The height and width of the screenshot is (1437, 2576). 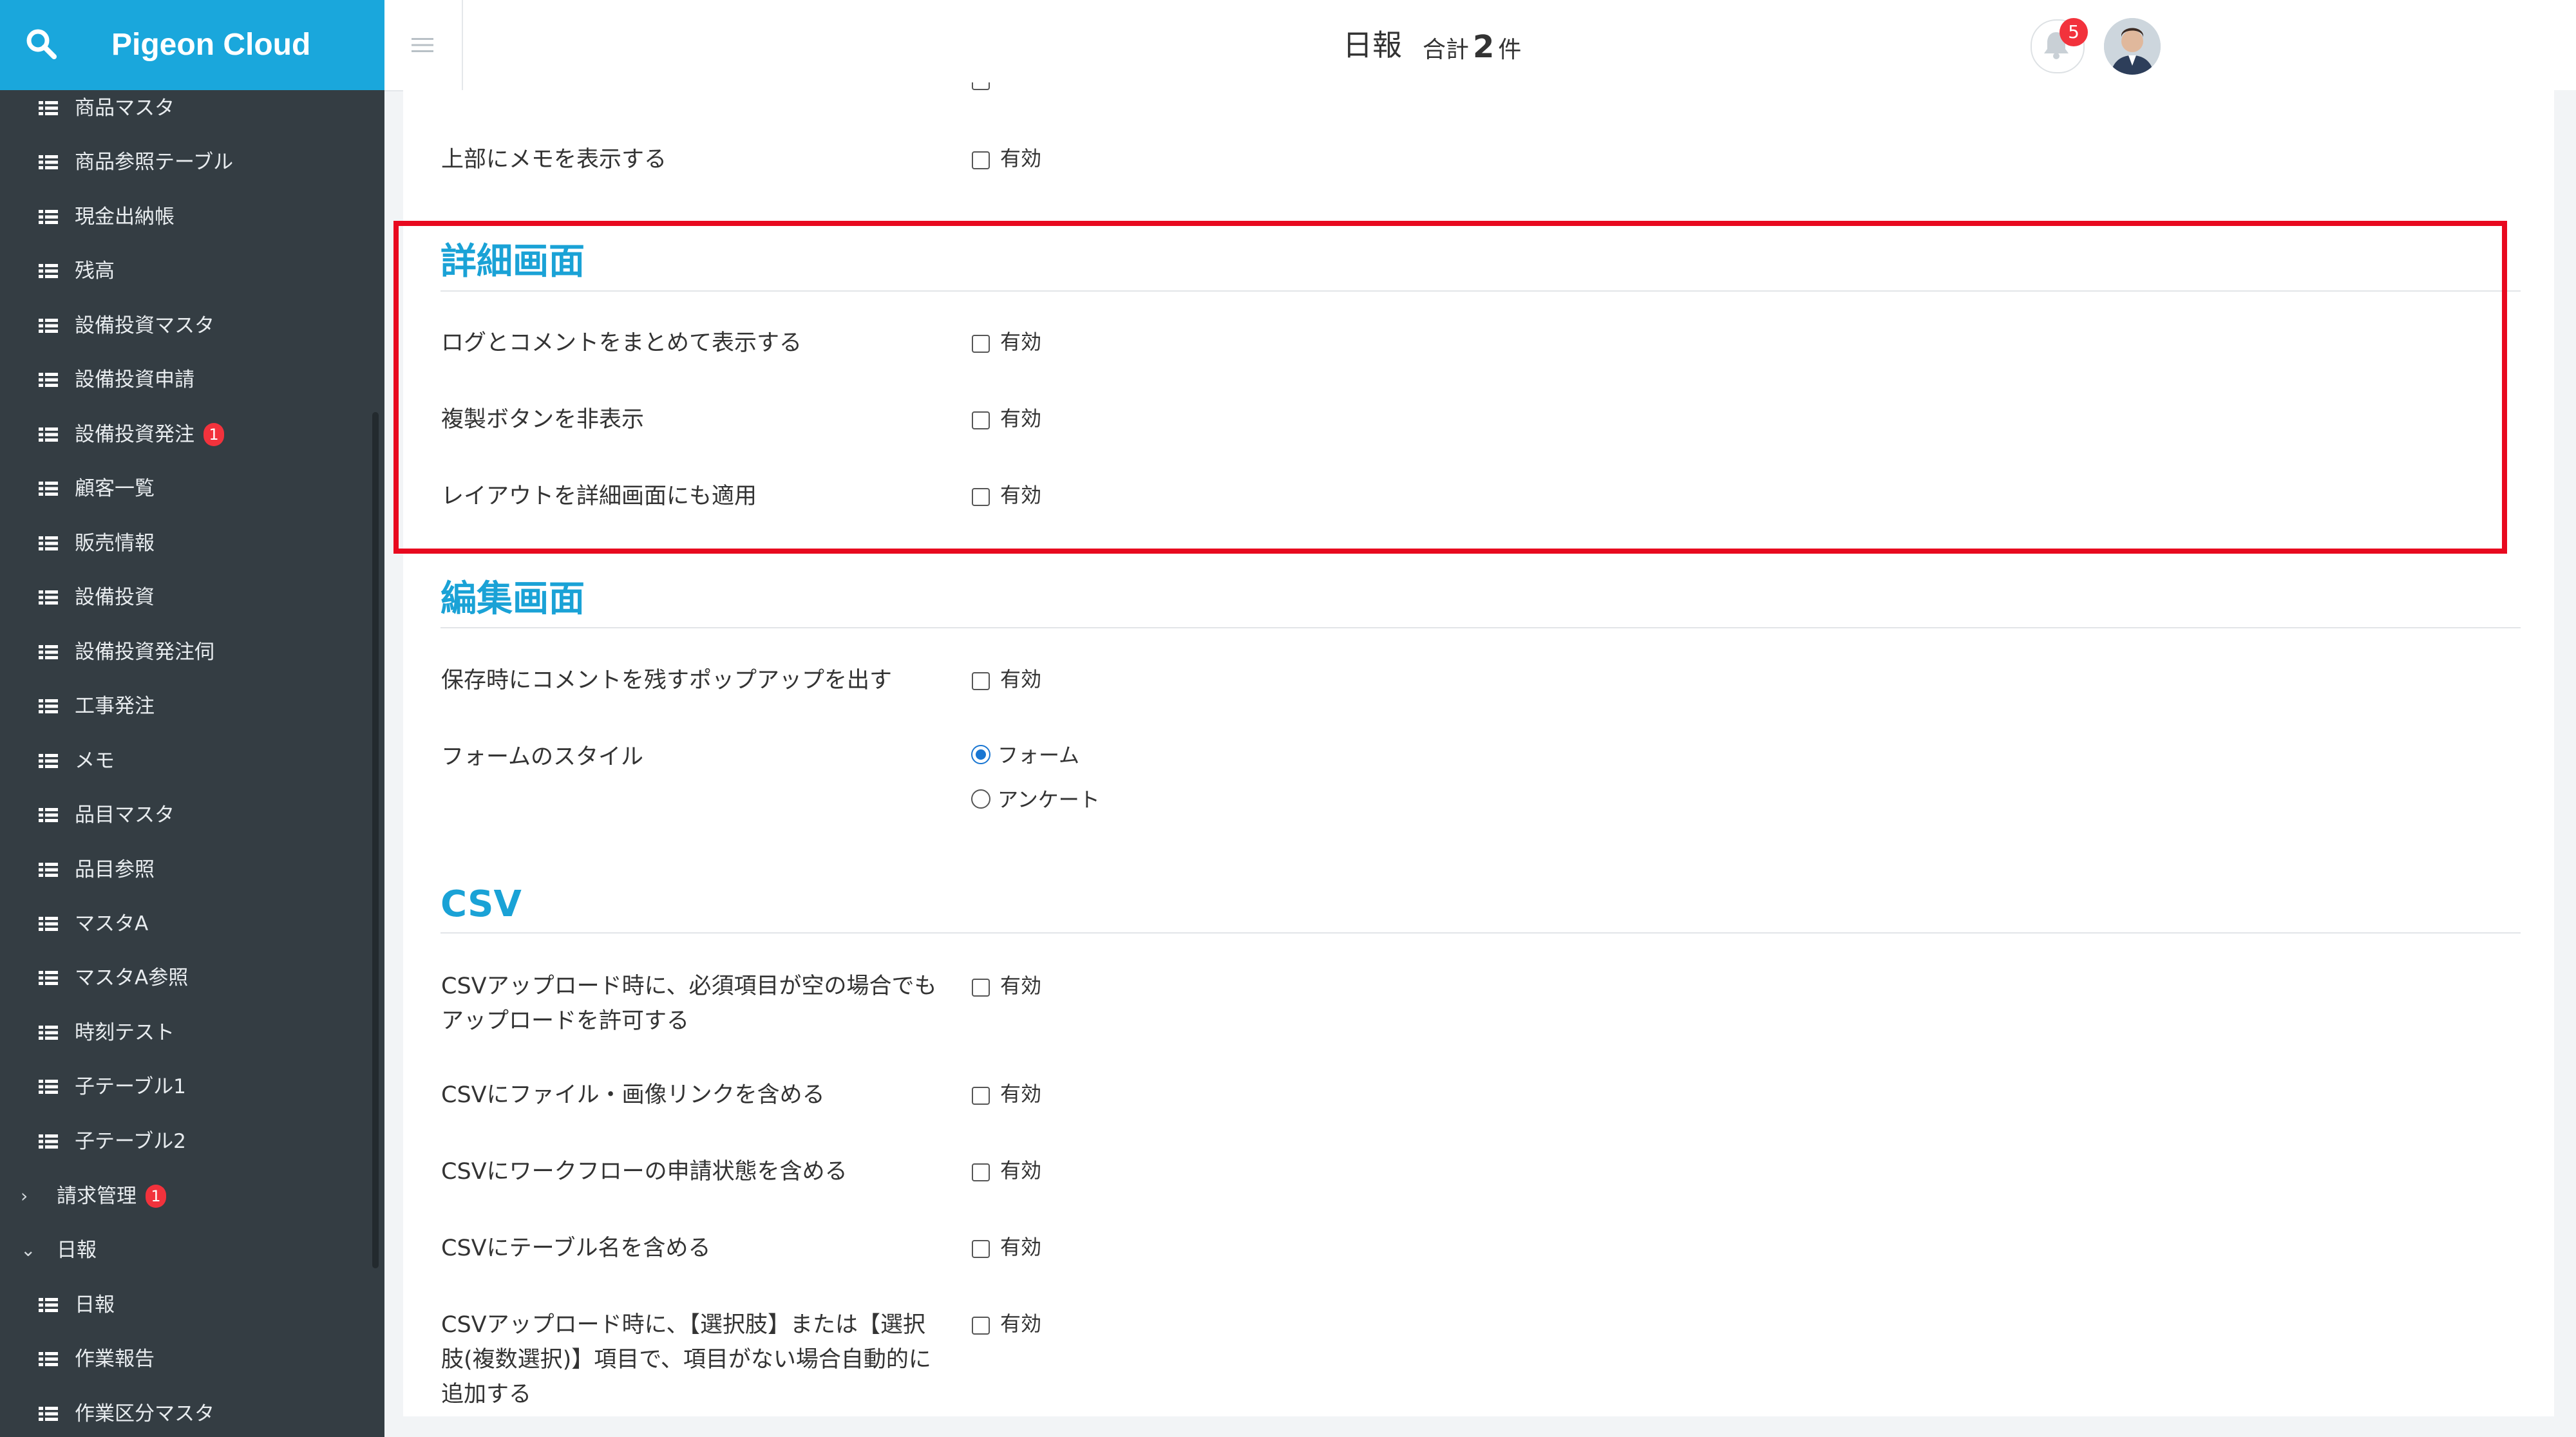 What do you see at coordinates (980, 799) in the screenshot?
I see `form-style-radio-survey` at bounding box center [980, 799].